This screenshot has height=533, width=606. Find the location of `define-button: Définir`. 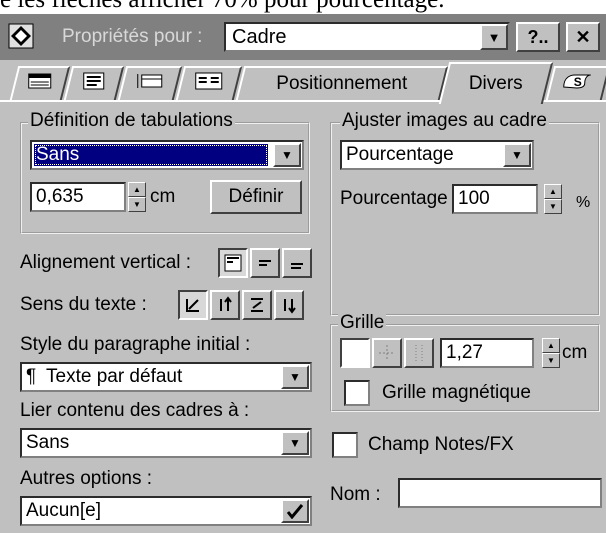

define-button: Définir is located at coordinates (256, 197).